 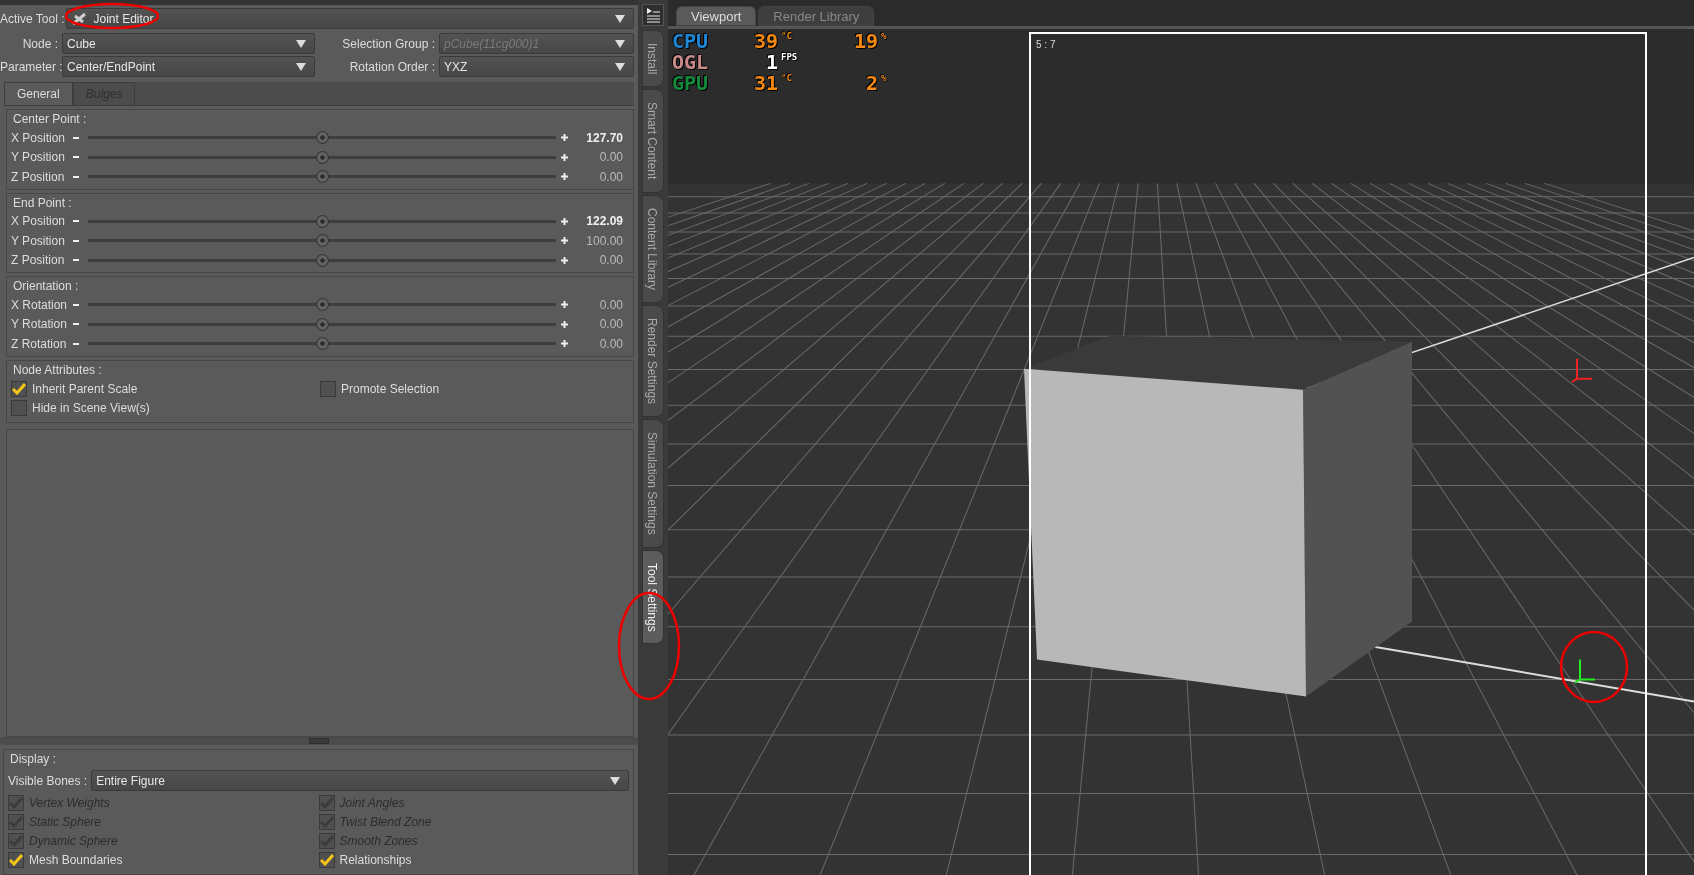 I want to click on dropdown: YXZ, so click(x=536, y=66).